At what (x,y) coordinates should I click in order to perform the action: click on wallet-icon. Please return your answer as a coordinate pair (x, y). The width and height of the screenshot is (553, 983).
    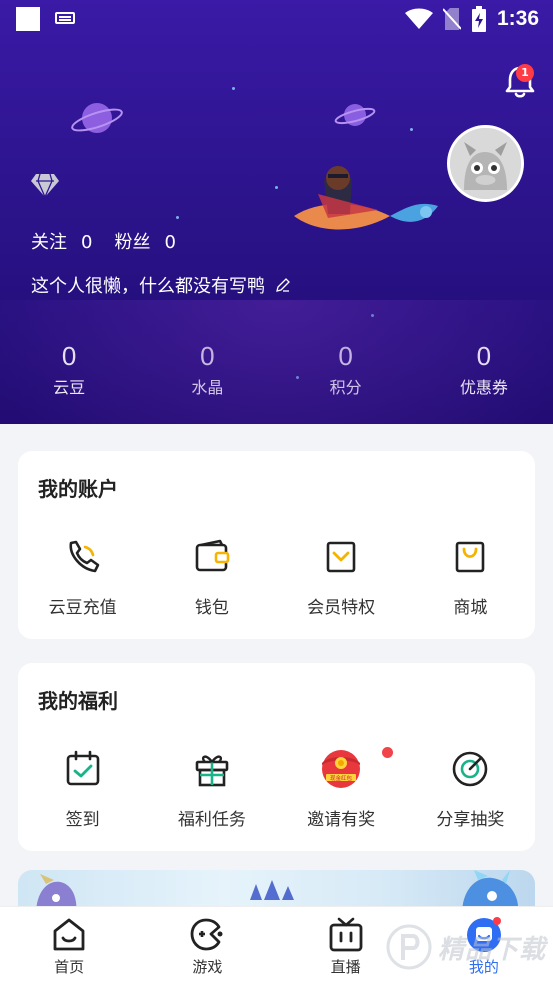
    Looking at the image, I should click on (212, 555).